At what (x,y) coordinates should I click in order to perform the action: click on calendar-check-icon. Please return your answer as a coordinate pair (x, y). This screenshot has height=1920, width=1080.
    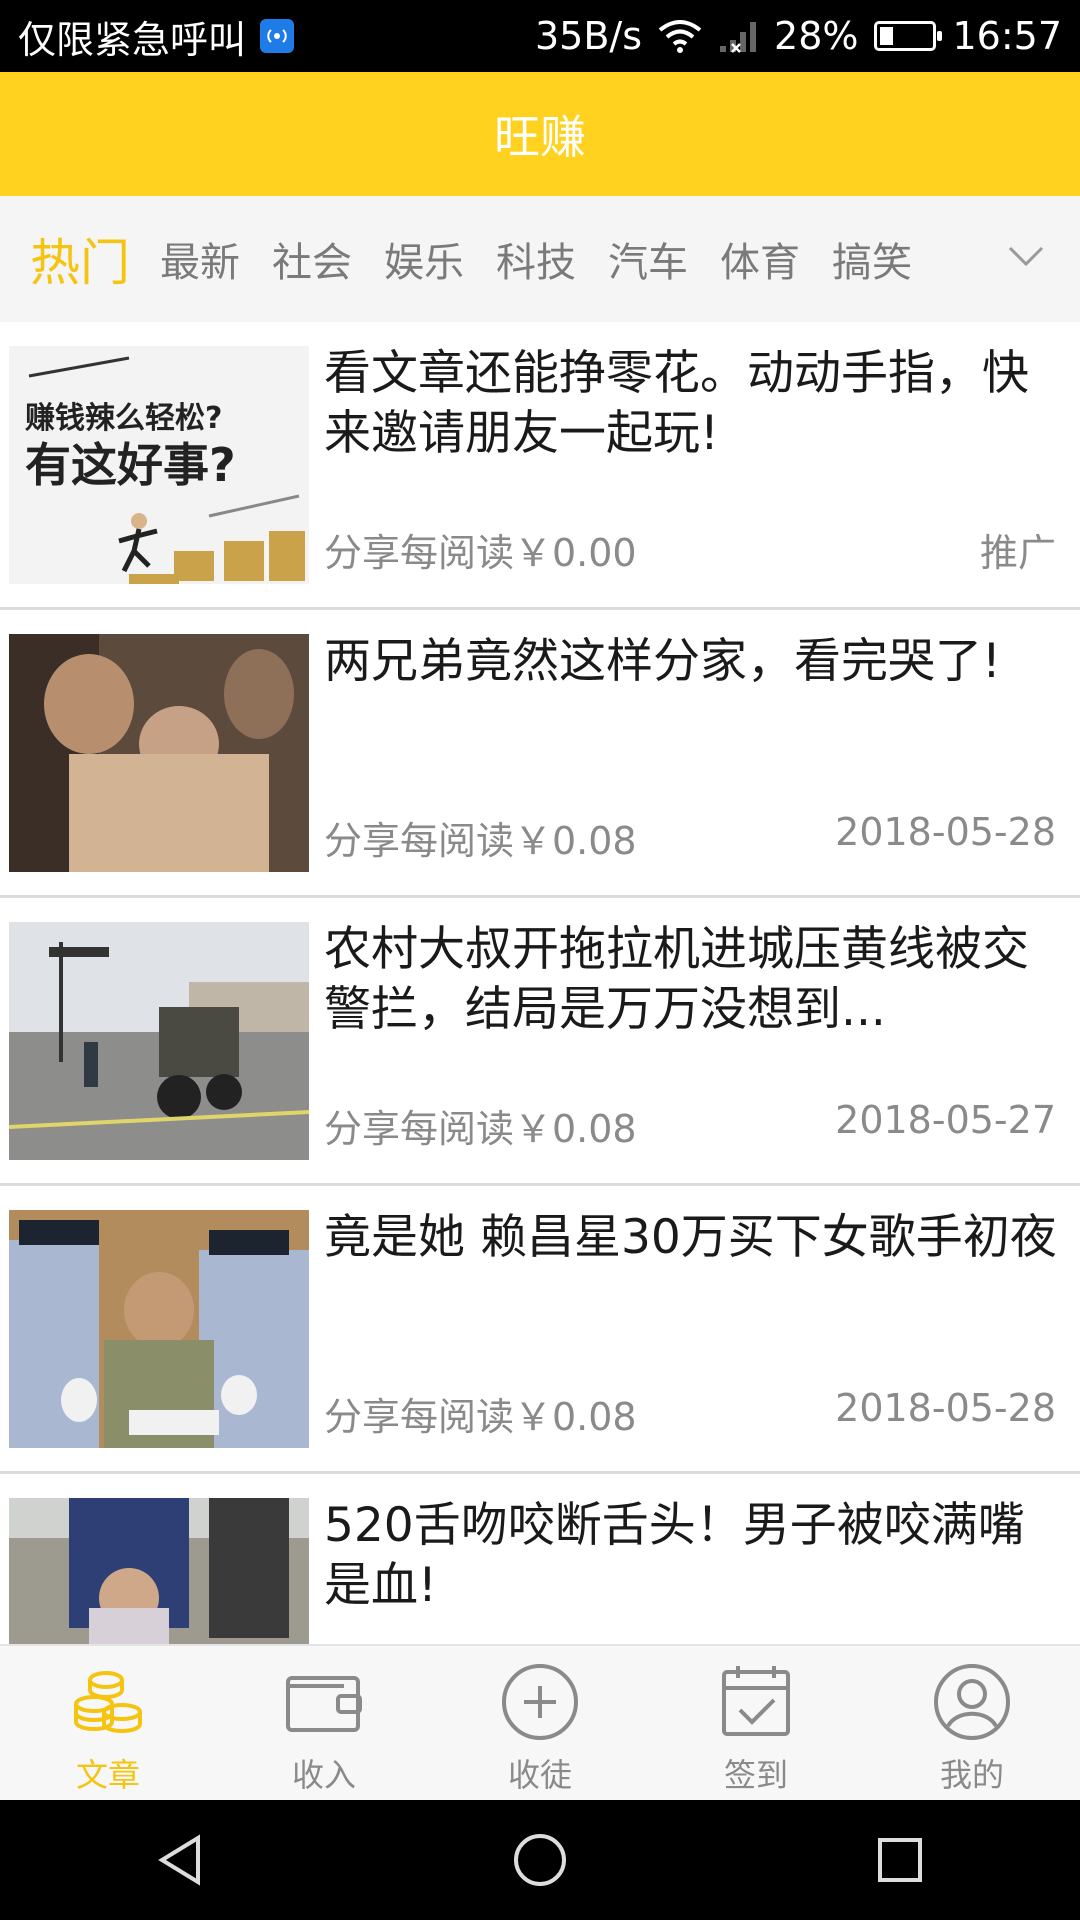
    Looking at the image, I should click on (756, 1701).